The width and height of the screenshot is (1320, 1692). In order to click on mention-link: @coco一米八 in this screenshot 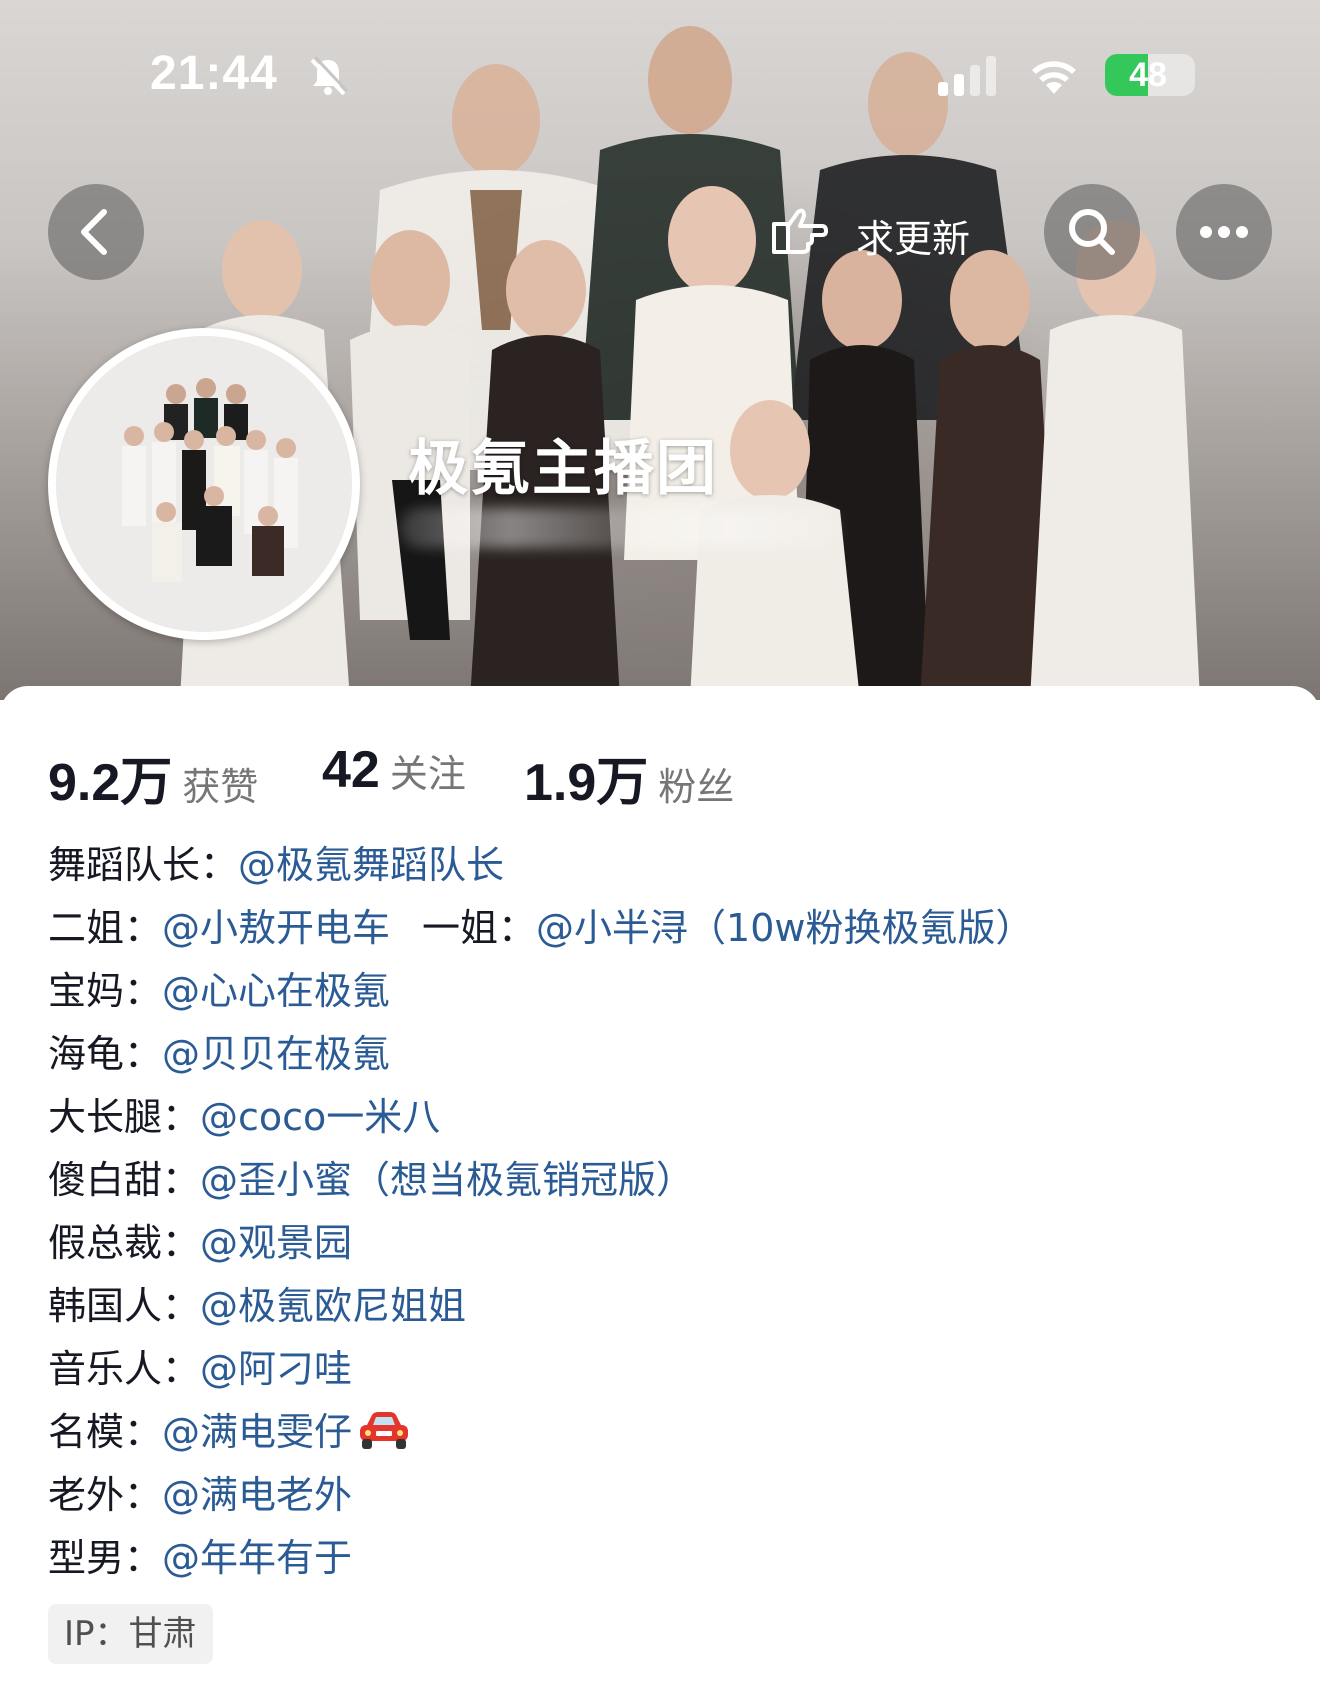, I will do `click(320, 1117)`.